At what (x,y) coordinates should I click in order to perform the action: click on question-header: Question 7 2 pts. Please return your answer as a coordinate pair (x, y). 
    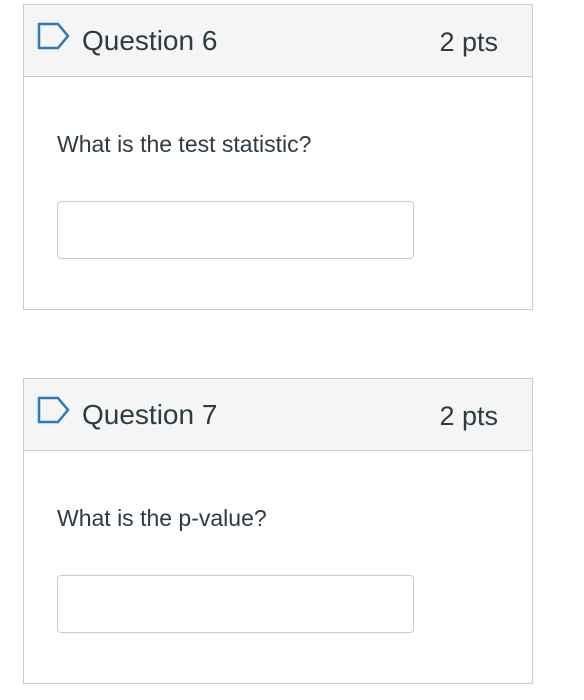
    Looking at the image, I should click on (278, 415).